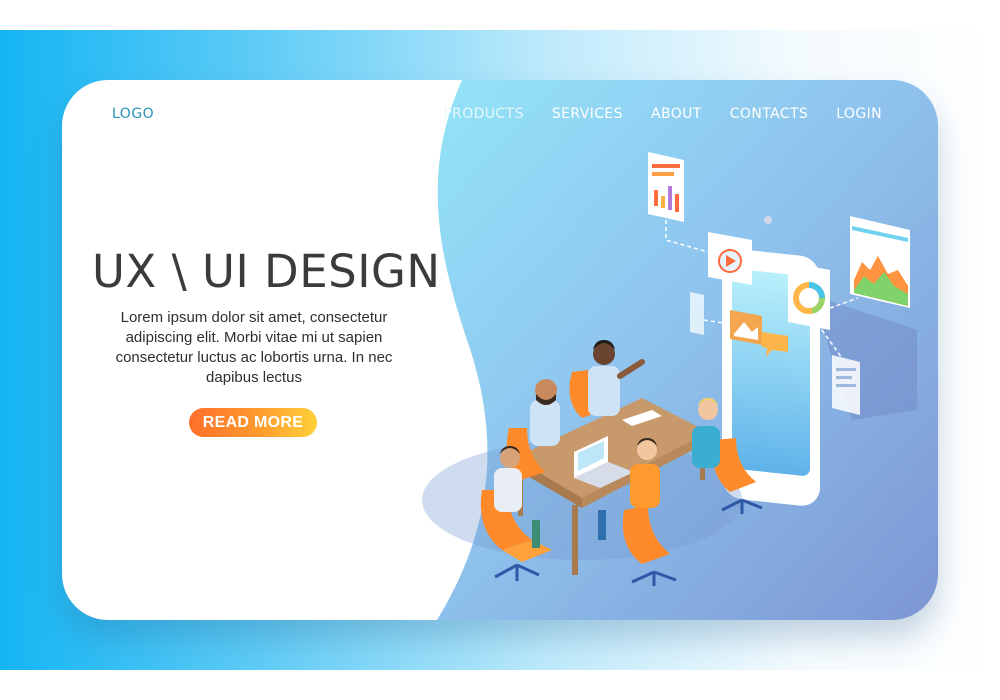  What do you see at coordinates (880, 262) in the screenshot?
I see `area-chart-icon` at bounding box center [880, 262].